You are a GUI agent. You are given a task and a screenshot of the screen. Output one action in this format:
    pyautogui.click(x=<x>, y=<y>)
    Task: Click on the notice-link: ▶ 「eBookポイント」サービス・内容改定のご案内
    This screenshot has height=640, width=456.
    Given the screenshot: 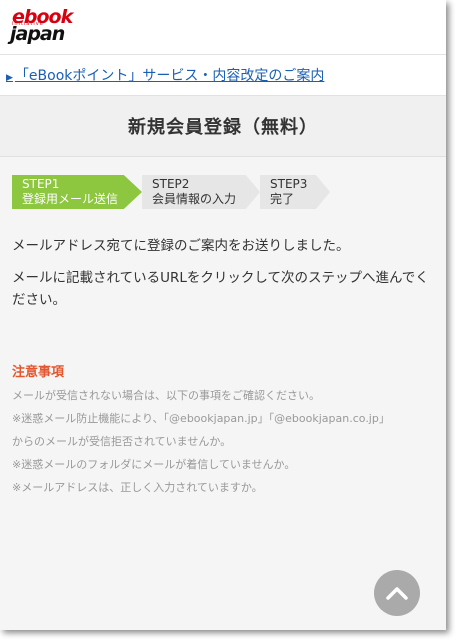 What is the action you would take?
    pyautogui.click(x=165, y=75)
    